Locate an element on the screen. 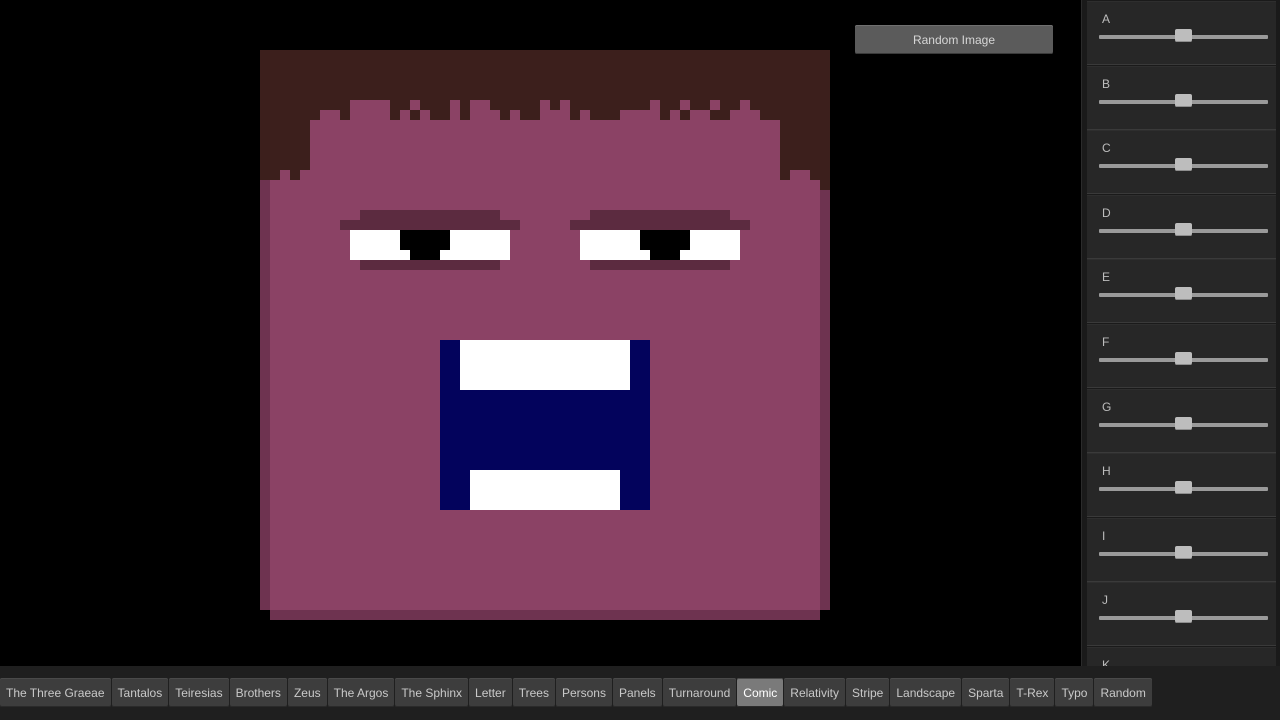  slider-row-f: F is located at coordinates (1181, 356).